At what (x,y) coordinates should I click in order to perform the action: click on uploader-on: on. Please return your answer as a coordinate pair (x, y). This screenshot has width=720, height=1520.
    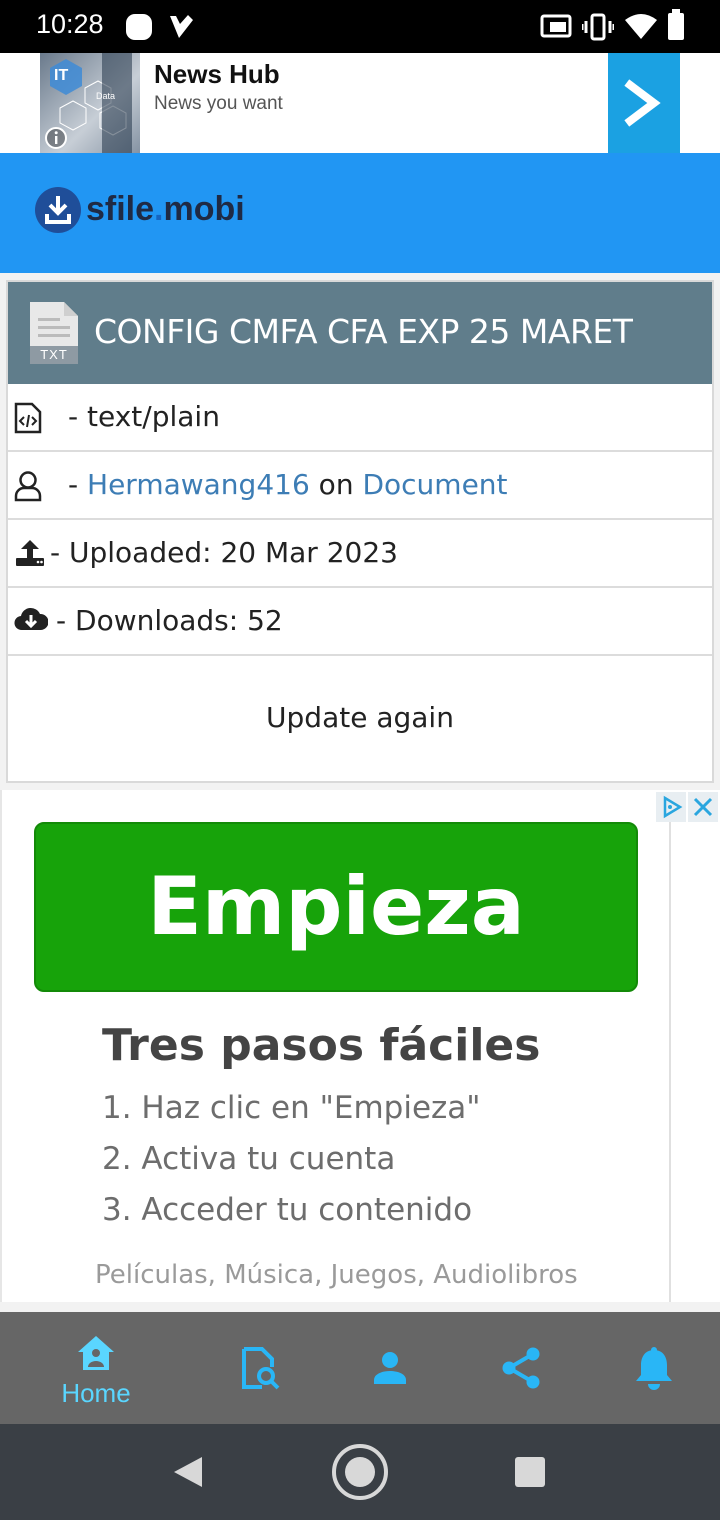
    Looking at the image, I should click on (336, 484).